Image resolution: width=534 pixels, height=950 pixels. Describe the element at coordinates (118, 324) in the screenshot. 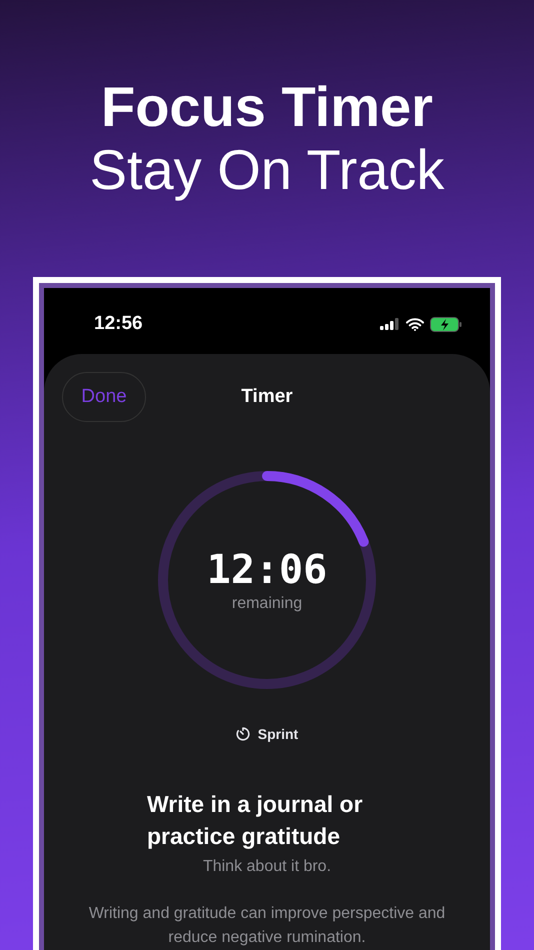

I see `status-time: 12:56` at that location.